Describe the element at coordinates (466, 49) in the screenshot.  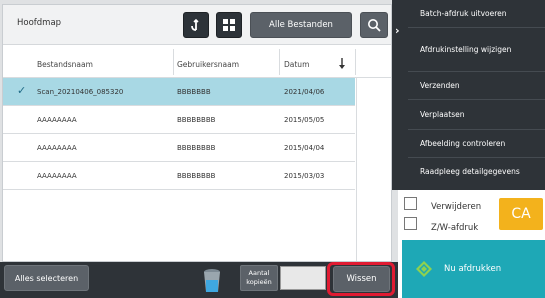
I see `menu-item-label: Afdrukinstelling wijzigen` at that location.